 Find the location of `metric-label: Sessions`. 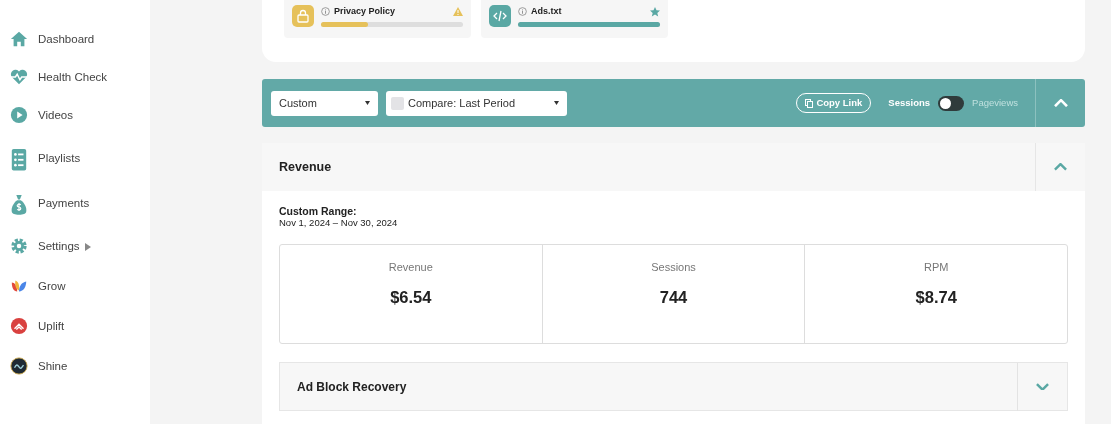

metric-label: Sessions is located at coordinates (673, 267).